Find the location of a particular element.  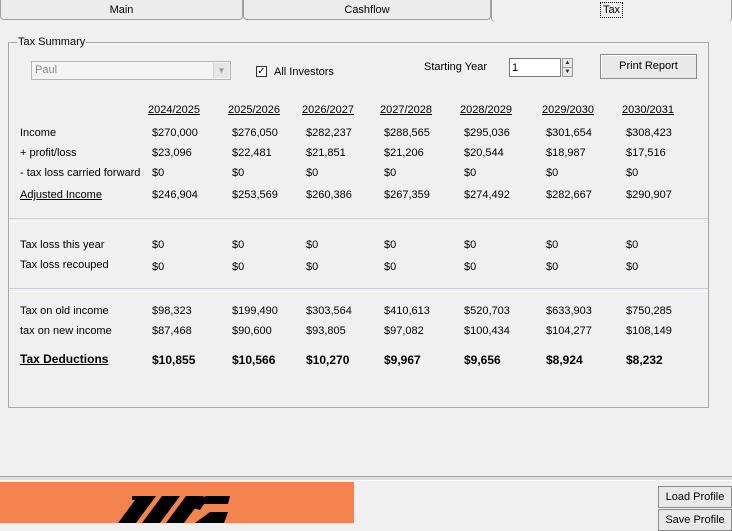

investor-select-value: Paul is located at coordinates (46, 70).